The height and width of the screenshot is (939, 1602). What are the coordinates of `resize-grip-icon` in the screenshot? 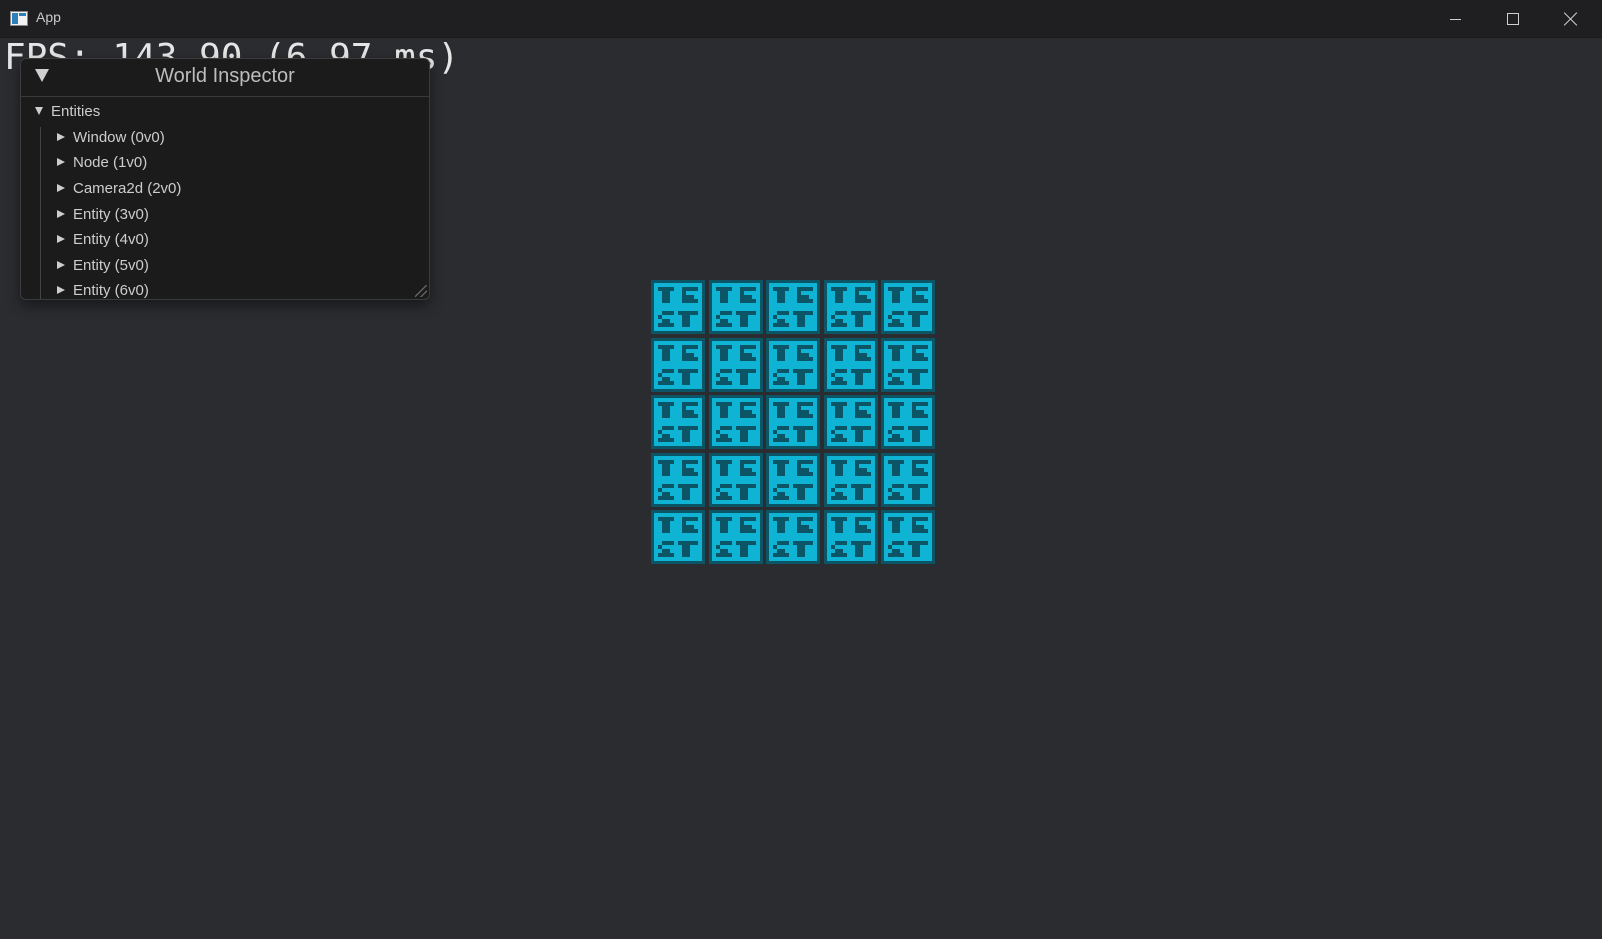 It's located at (421, 291).